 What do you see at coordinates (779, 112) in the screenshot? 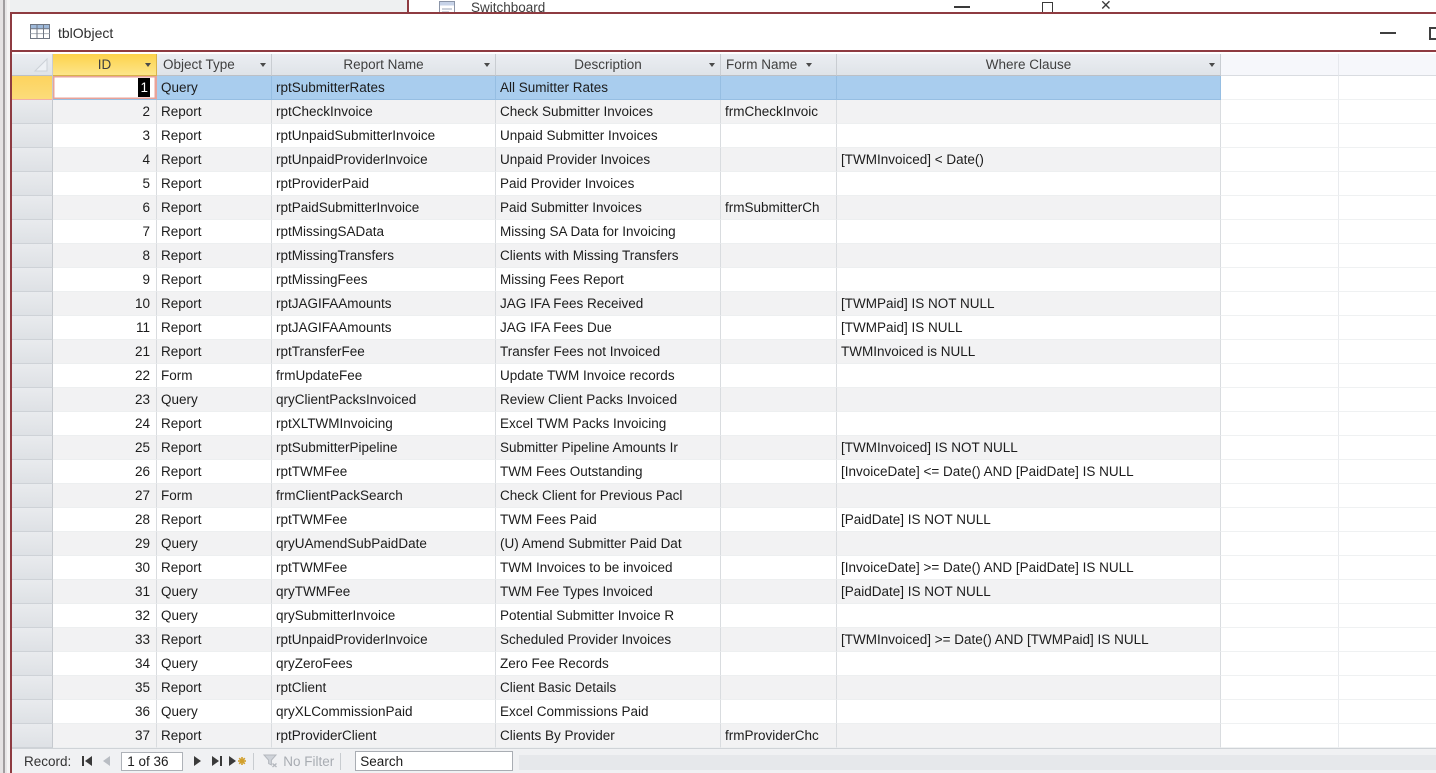
I see `cell-form_name: frmCheckInvoic` at bounding box center [779, 112].